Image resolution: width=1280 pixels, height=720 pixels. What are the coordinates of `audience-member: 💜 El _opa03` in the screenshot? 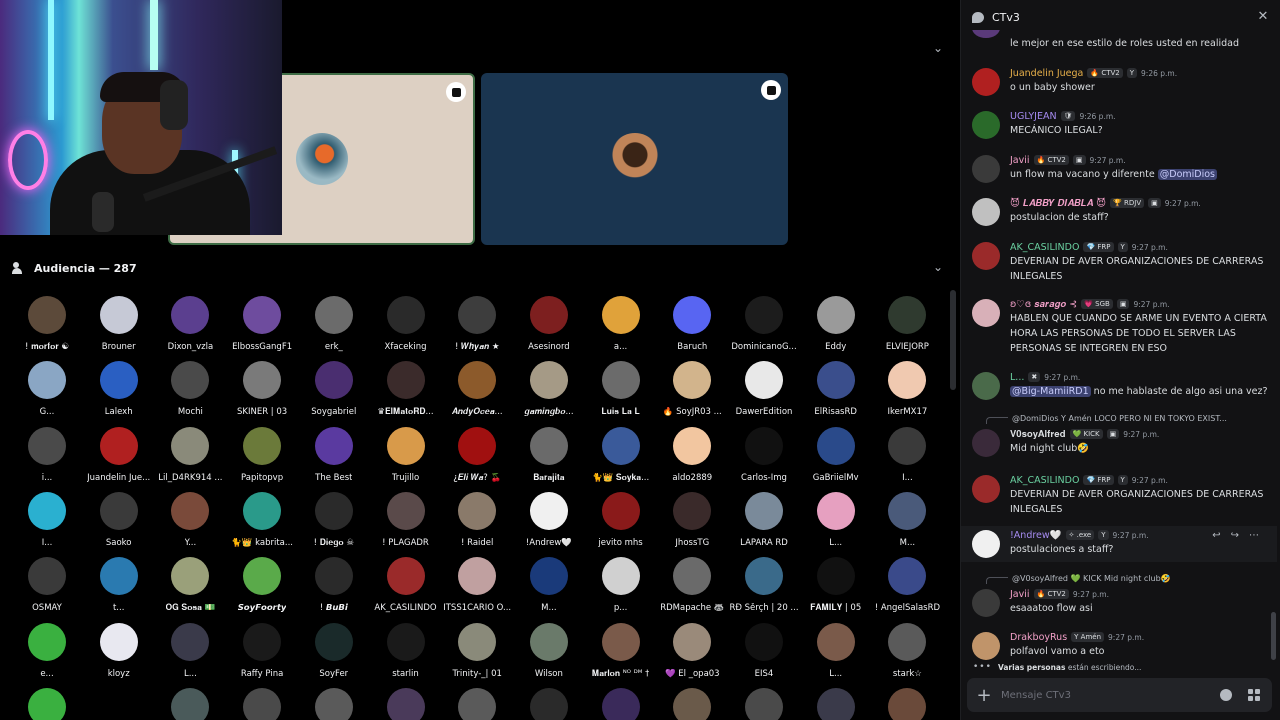 It's located at (692, 652).